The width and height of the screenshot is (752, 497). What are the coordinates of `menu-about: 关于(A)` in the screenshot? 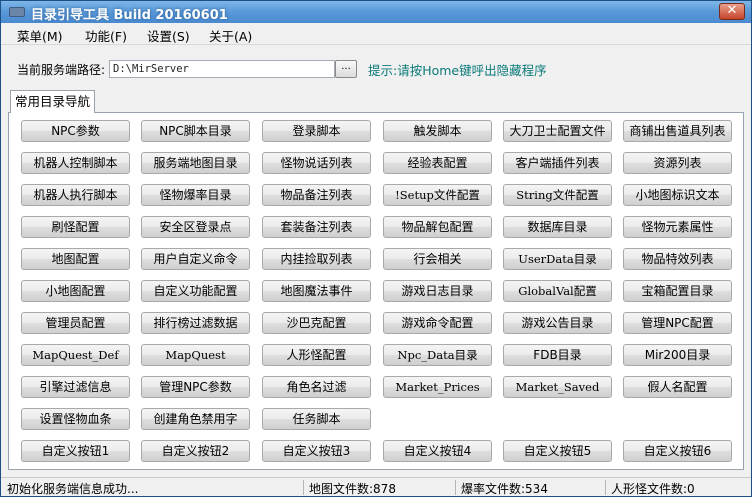 It's located at (230, 35).